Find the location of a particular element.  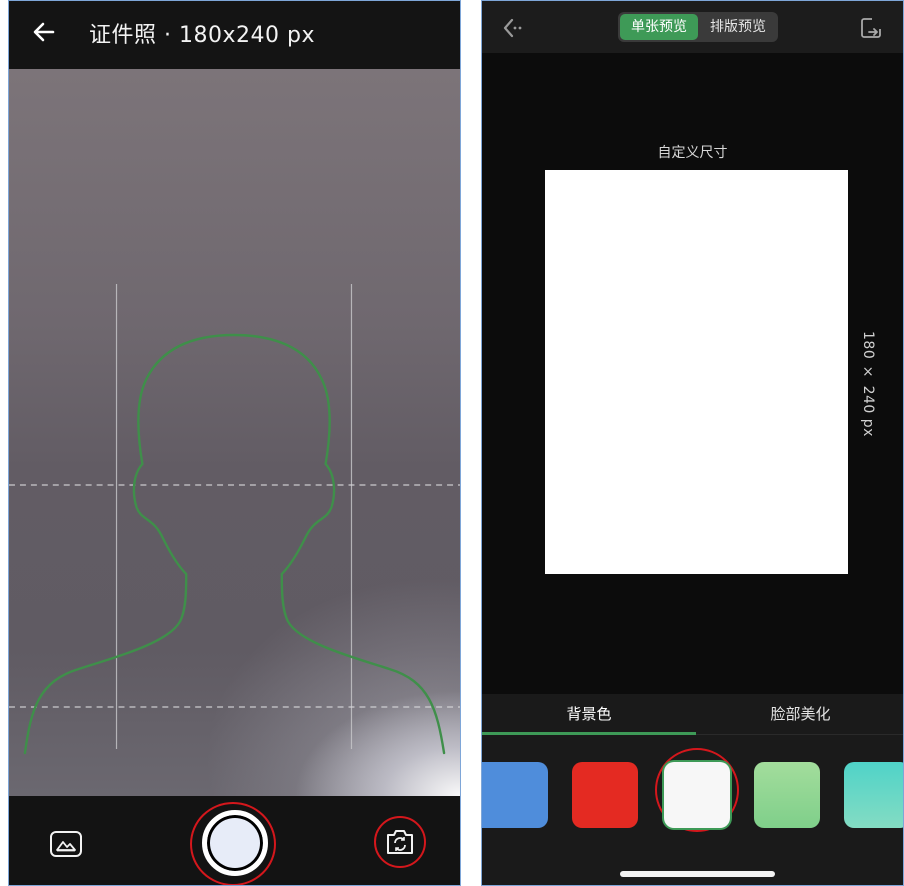

swatch-green-gradient is located at coordinates (787, 795).